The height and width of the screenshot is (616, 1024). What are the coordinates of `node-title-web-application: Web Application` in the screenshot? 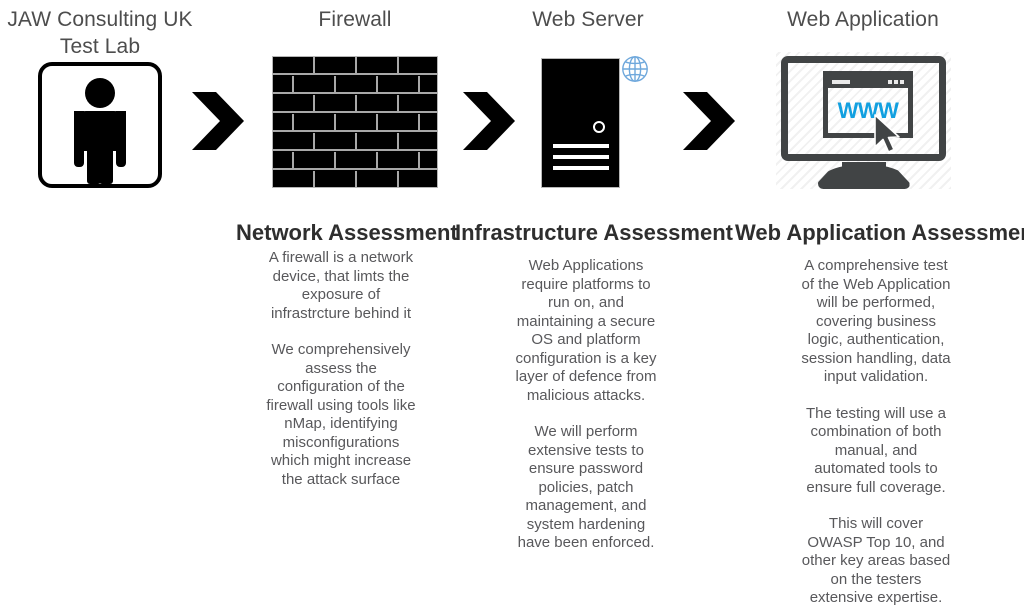 It's located at (863, 19).